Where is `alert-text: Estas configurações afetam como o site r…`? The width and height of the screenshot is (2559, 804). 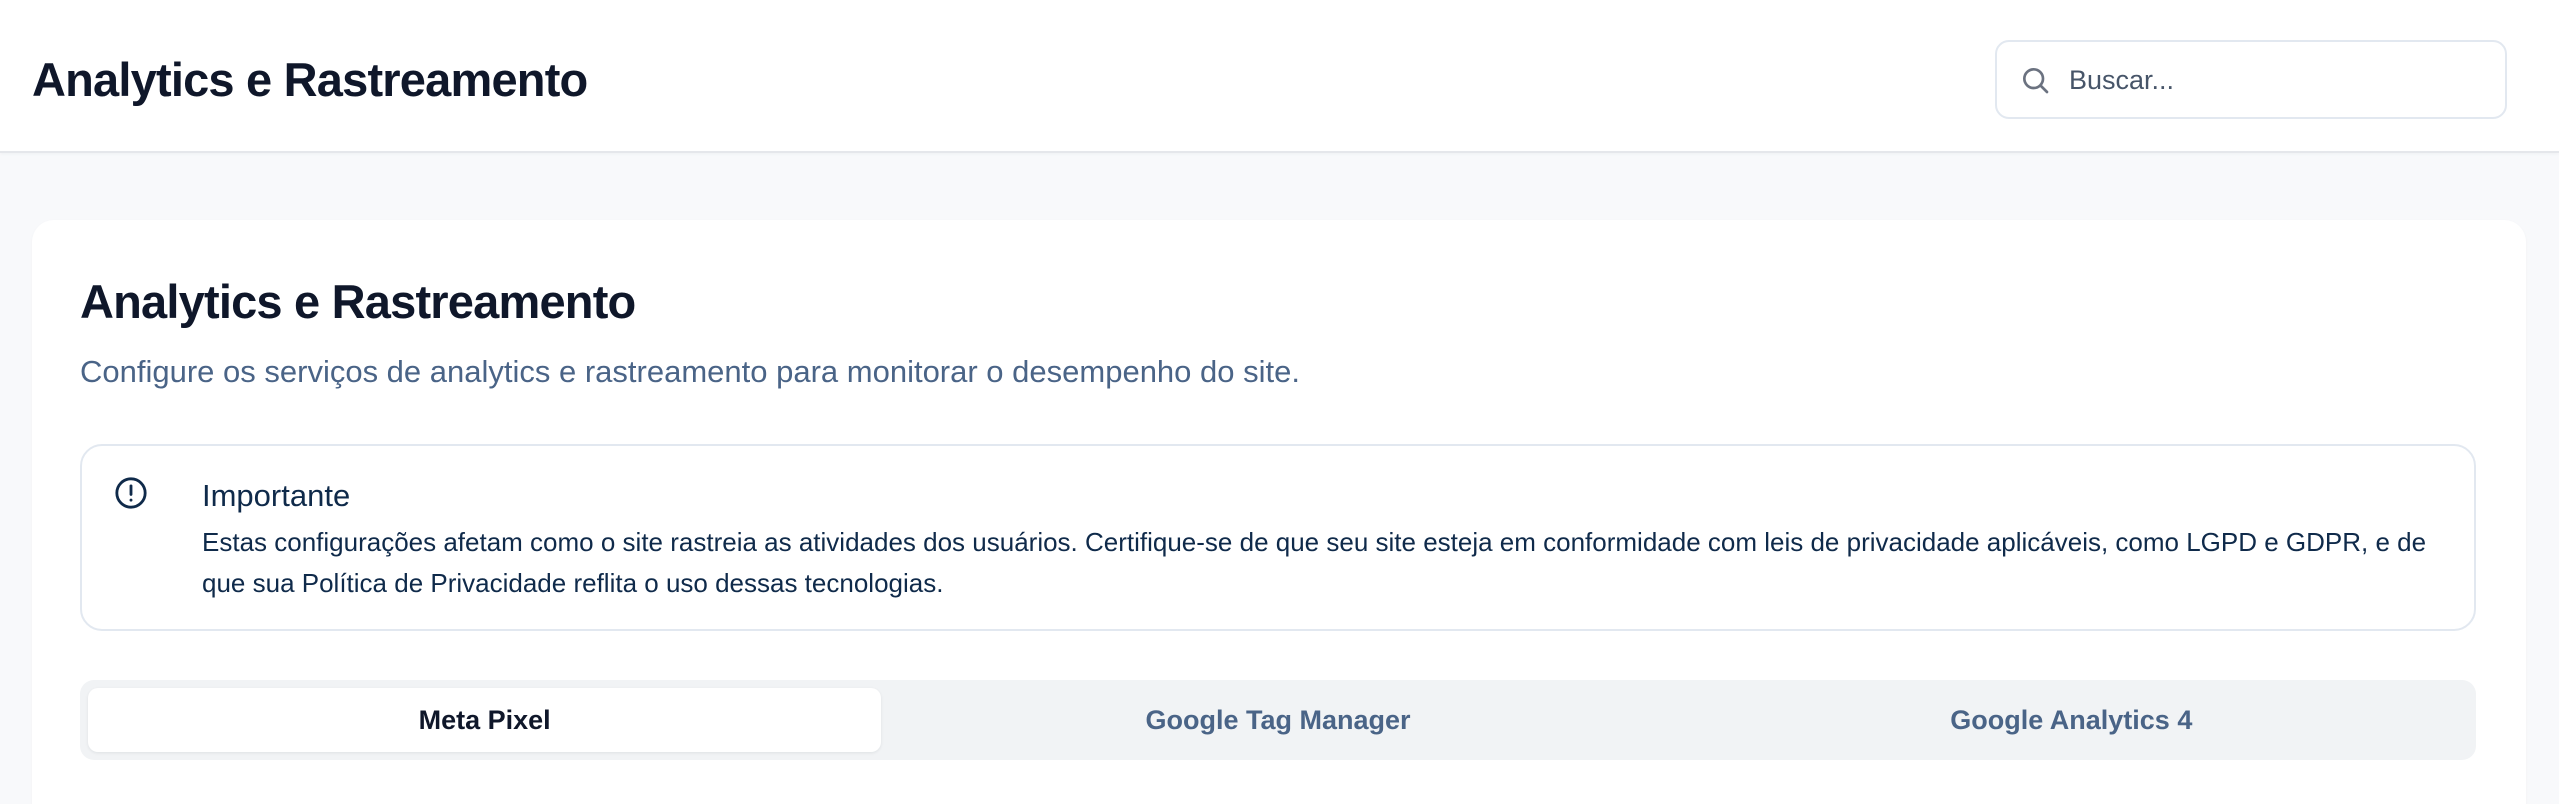 alert-text: Estas configurações afetam como o site r… is located at coordinates (1314, 562).